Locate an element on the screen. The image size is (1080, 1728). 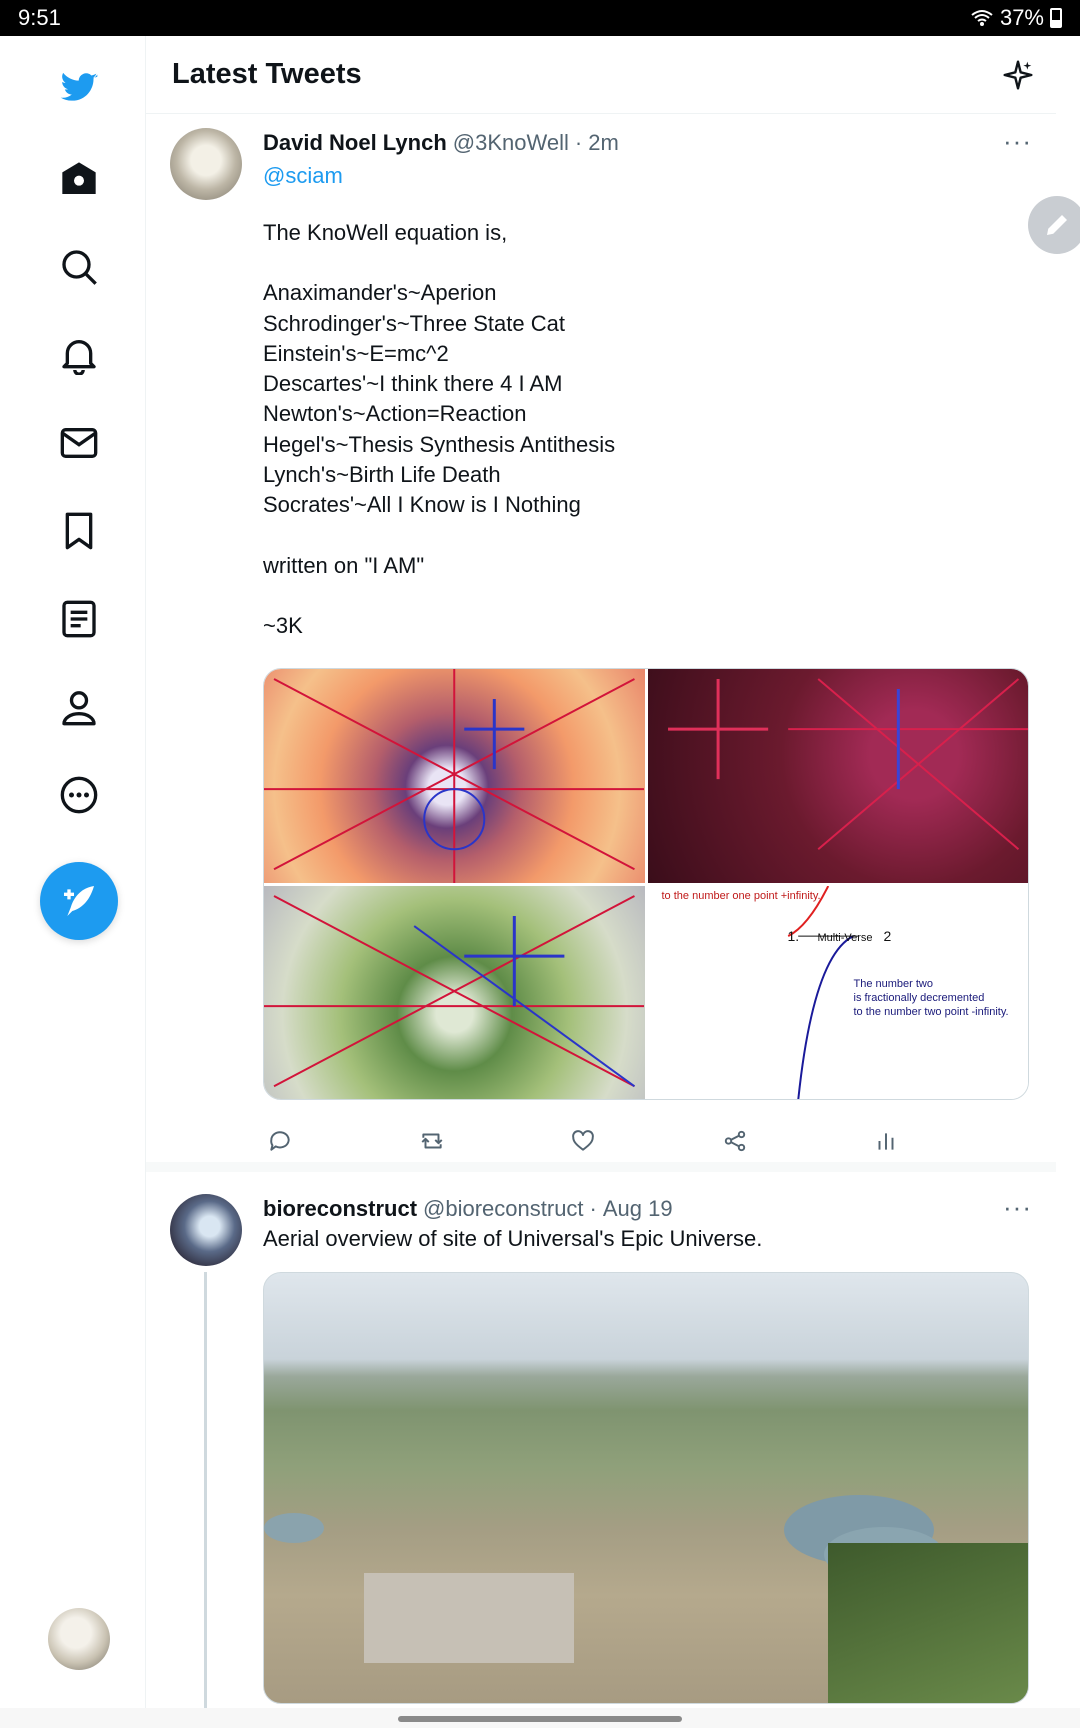
account-avatar is located at coordinates (79, 1639).